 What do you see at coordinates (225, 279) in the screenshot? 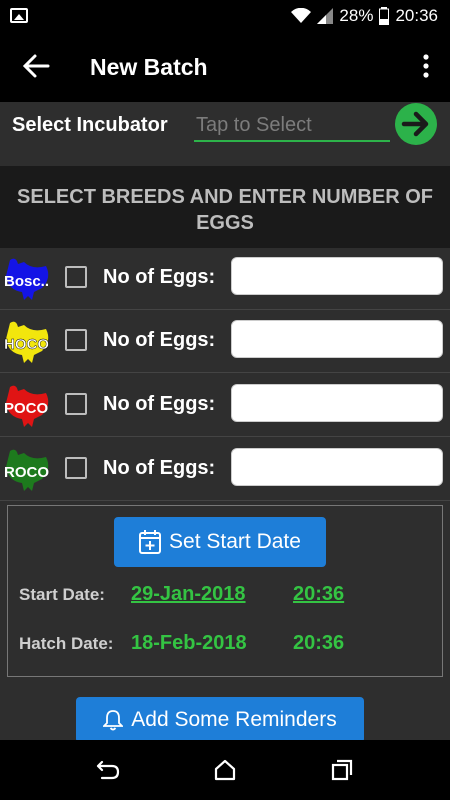
I see `breed-row: Bosc.. No of Eggs:` at bounding box center [225, 279].